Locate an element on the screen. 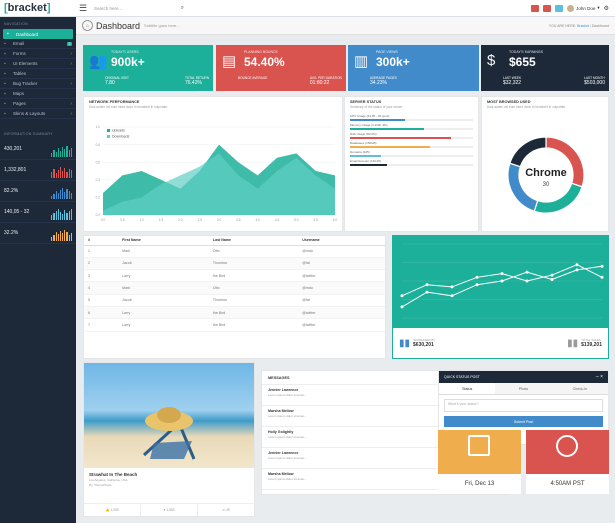 The image size is (615, 523). blog-author: By: ThemePixels is located at coordinates (100, 485).